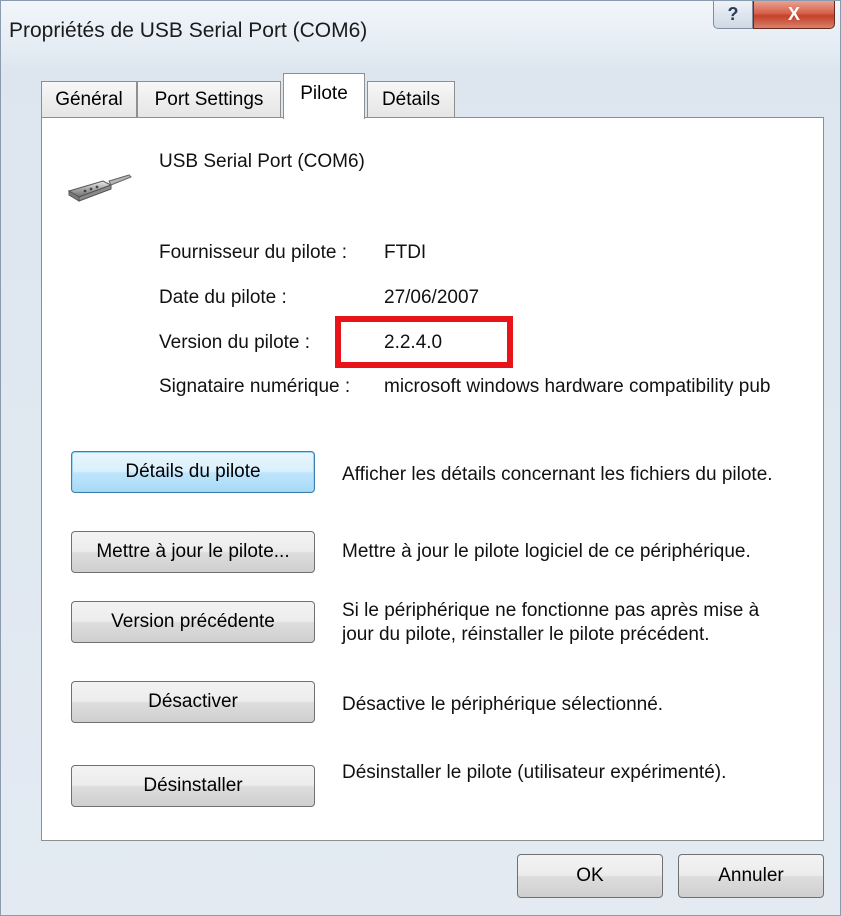 Image resolution: width=841 pixels, height=916 pixels. Describe the element at coordinates (255, 386) in the screenshot. I see `signer-label: Signataire numérique :` at that location.